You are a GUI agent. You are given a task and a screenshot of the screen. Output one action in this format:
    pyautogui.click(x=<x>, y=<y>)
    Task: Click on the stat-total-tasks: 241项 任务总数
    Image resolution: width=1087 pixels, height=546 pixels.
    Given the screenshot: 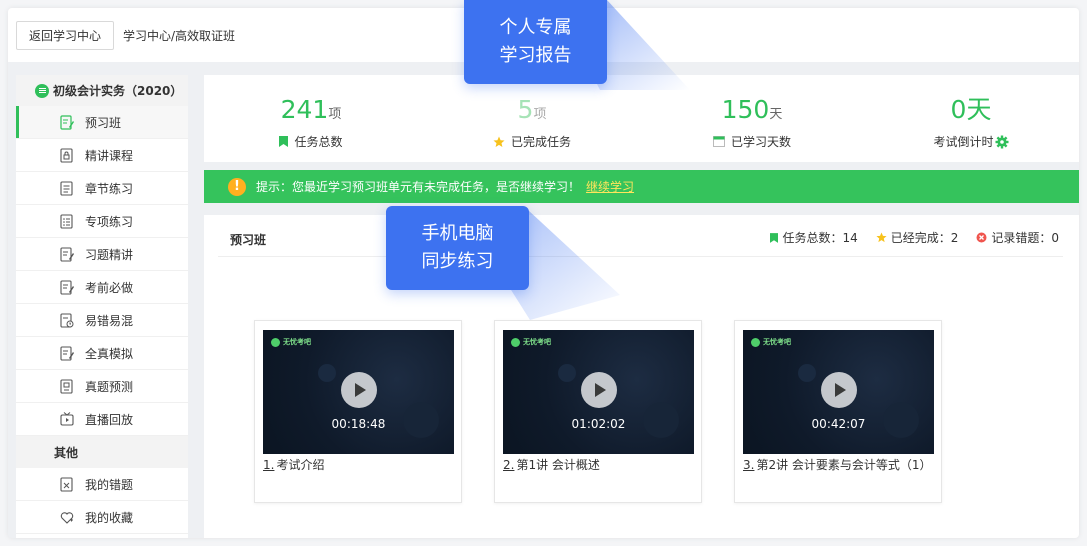 What is the action you would take?
    pyautogui.click(x=311, y=112)
    